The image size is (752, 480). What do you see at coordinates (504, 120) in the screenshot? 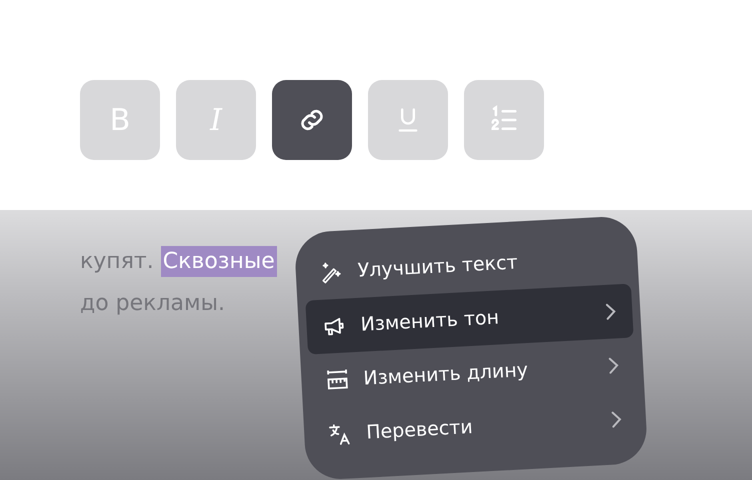
I see `list-button` at bounding box center [504, 120].